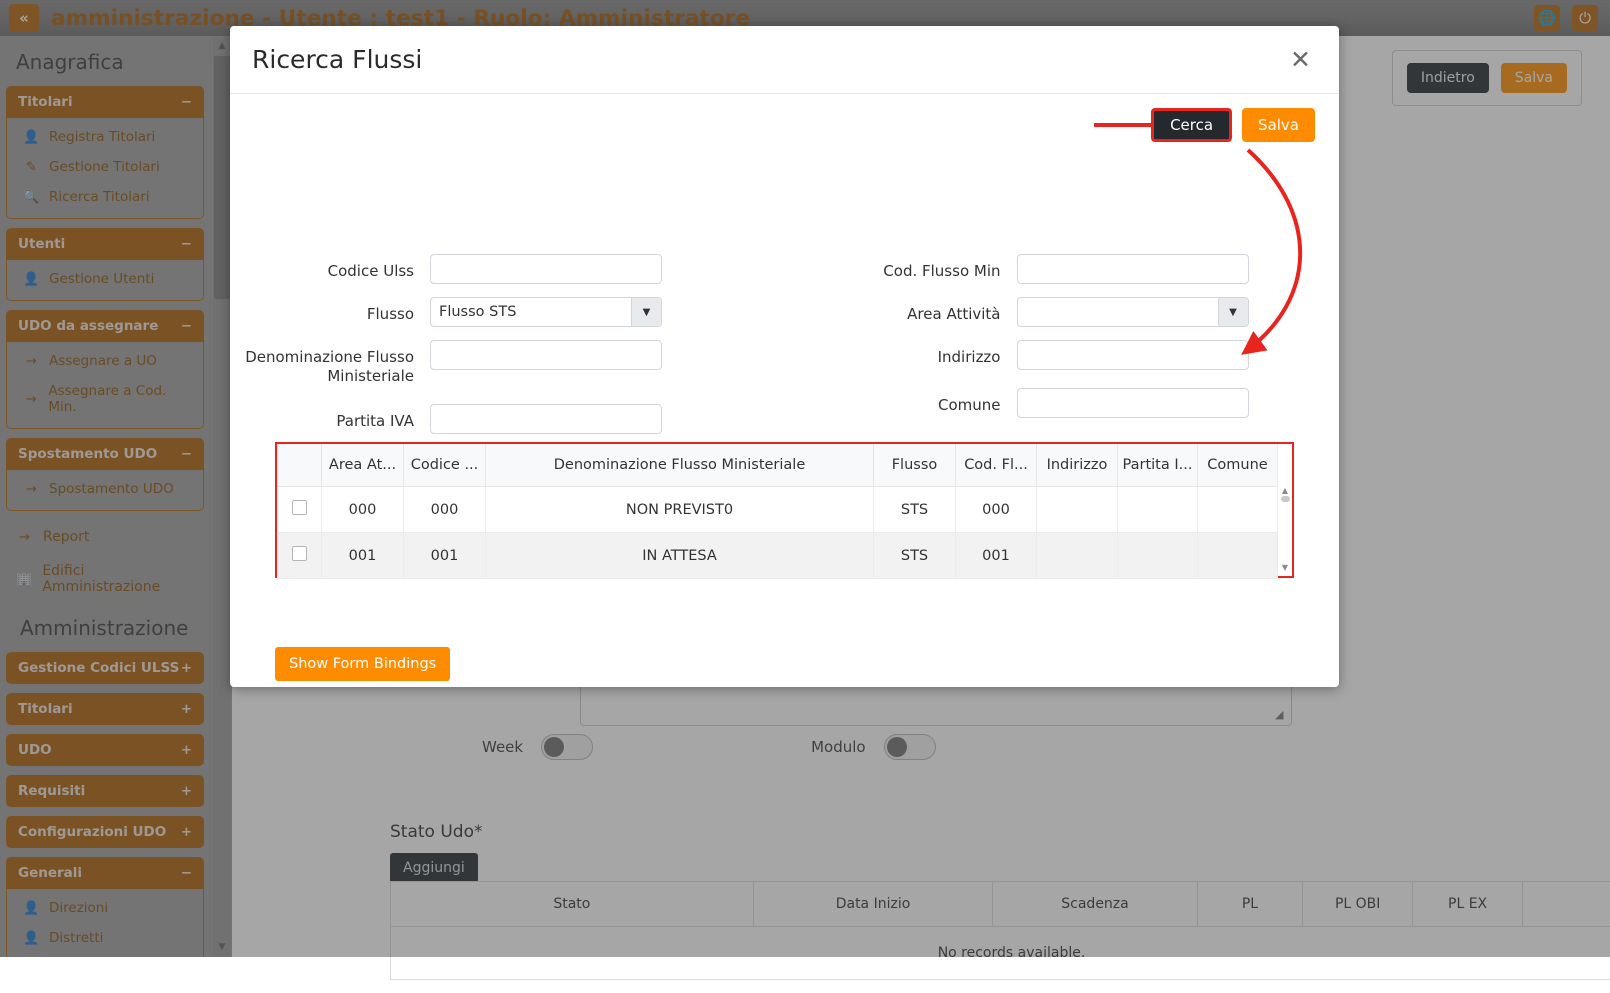 This screenshot has width=1610, height=993. What do you see at coordinates (915, 465) in the screenshot?
I see `column-header-flusso: Flusso` at bounding box center [915, 465].